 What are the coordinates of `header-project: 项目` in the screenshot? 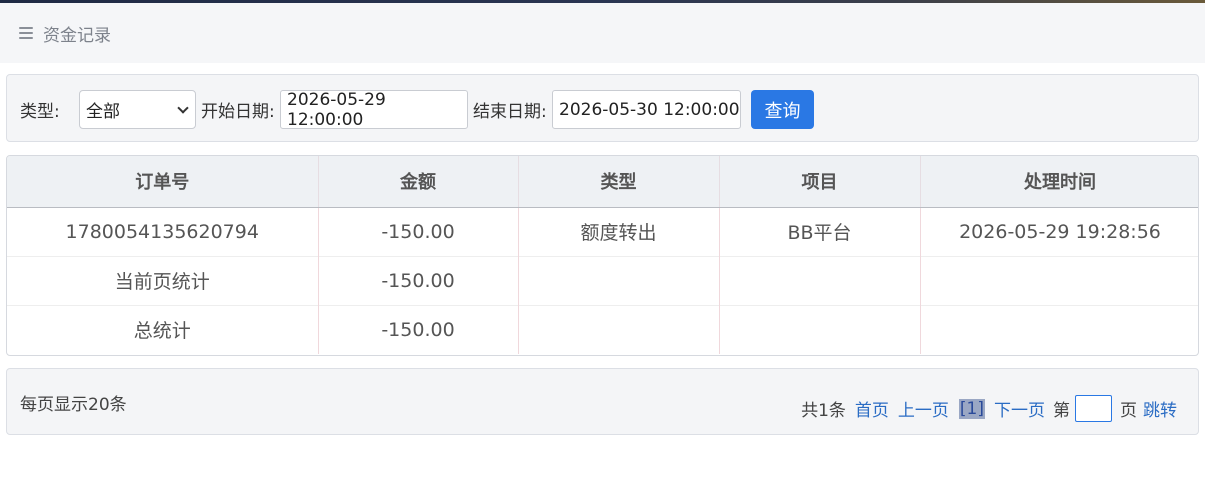 It's located at (820, 182).